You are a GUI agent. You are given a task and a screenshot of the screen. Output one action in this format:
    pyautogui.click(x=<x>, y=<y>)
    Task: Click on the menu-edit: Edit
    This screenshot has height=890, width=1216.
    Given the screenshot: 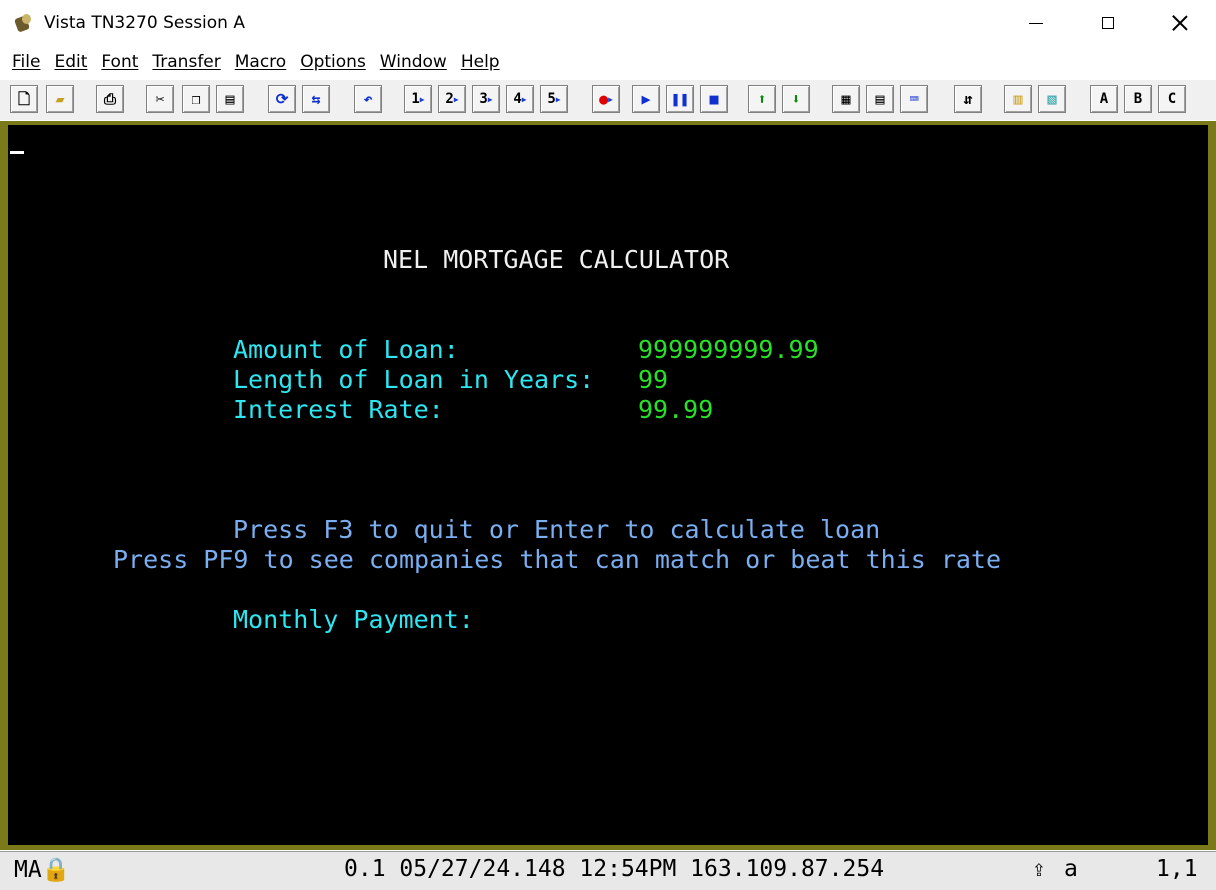 What is the action you would take?
    pyautogui.click(x=70, y=62)
    